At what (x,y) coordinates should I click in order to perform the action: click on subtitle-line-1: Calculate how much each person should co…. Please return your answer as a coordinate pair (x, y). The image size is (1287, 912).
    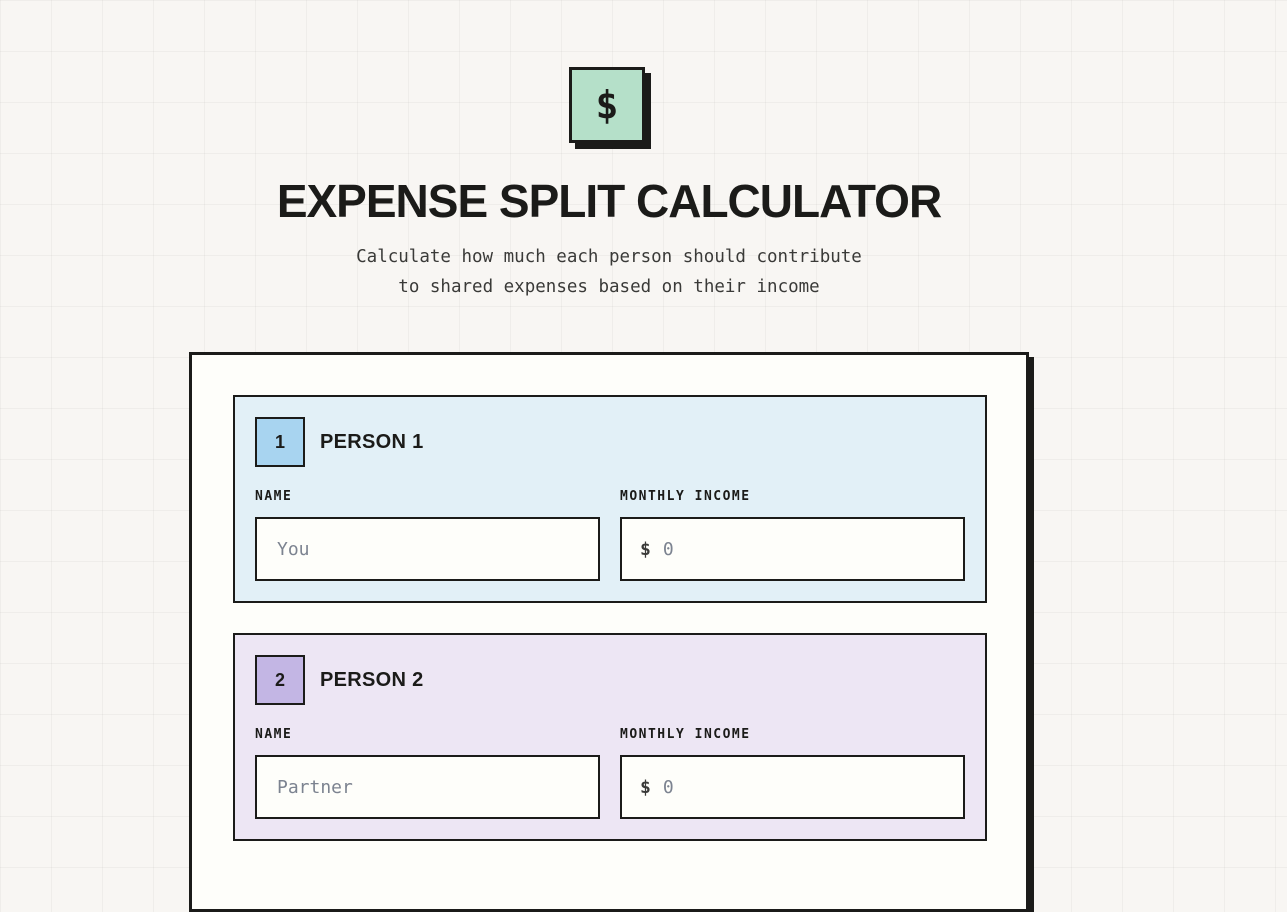
    Looking at the image, I should click on (609, 257).